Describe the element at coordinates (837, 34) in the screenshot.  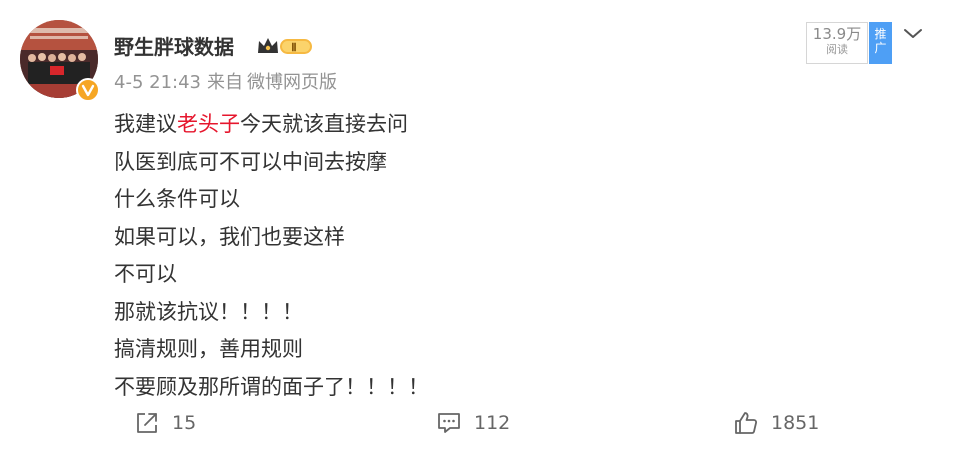
I see `read-count: 13.9万` at that location.